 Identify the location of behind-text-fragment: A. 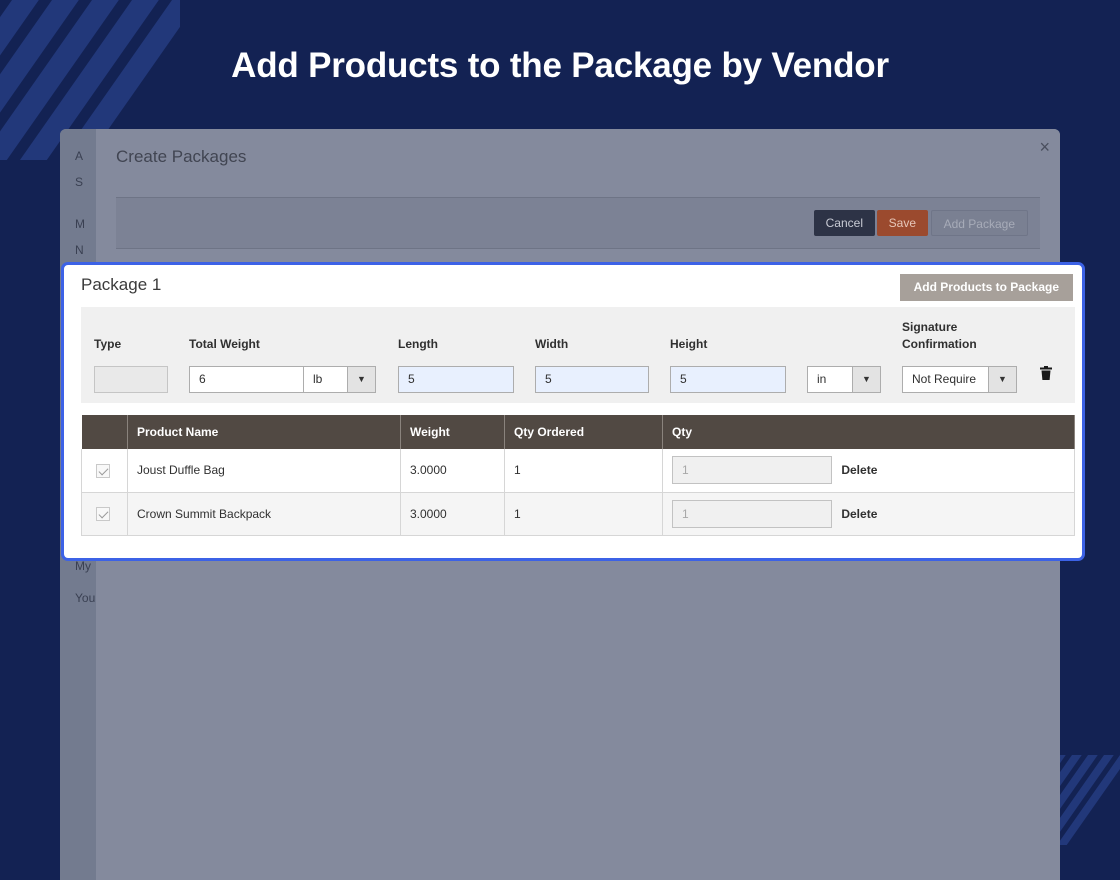
(79, 156).